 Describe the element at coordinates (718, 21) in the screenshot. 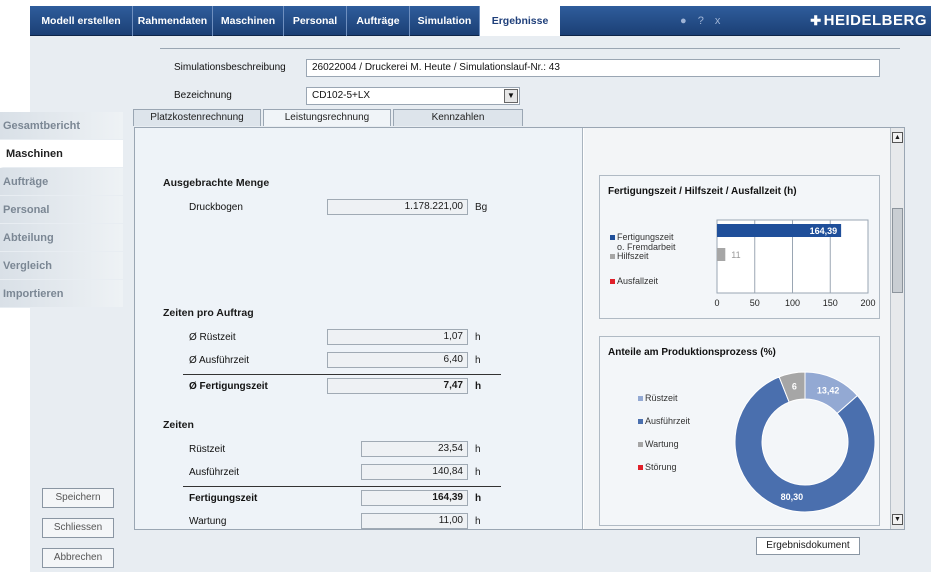

I see `close-icon: x` at that location.